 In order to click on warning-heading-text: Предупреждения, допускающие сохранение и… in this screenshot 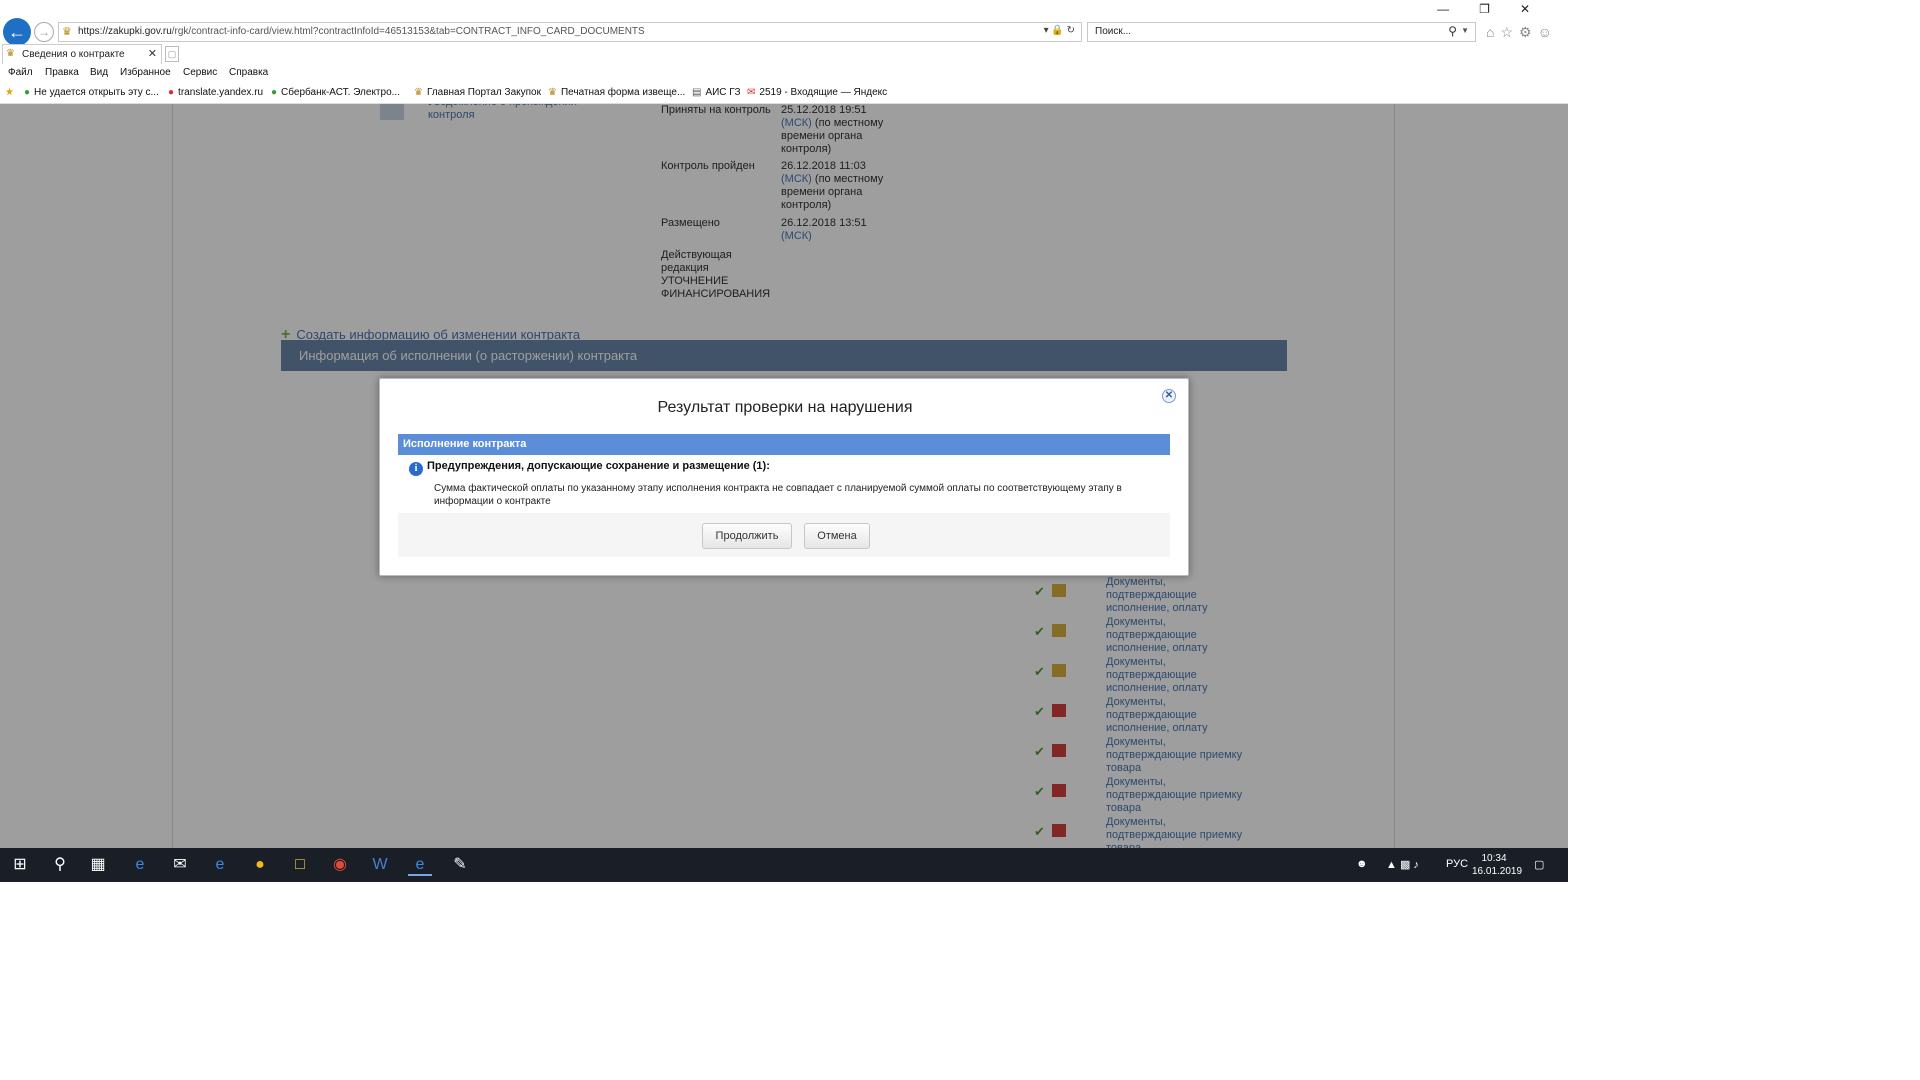, I will do `click(598, 466)`.